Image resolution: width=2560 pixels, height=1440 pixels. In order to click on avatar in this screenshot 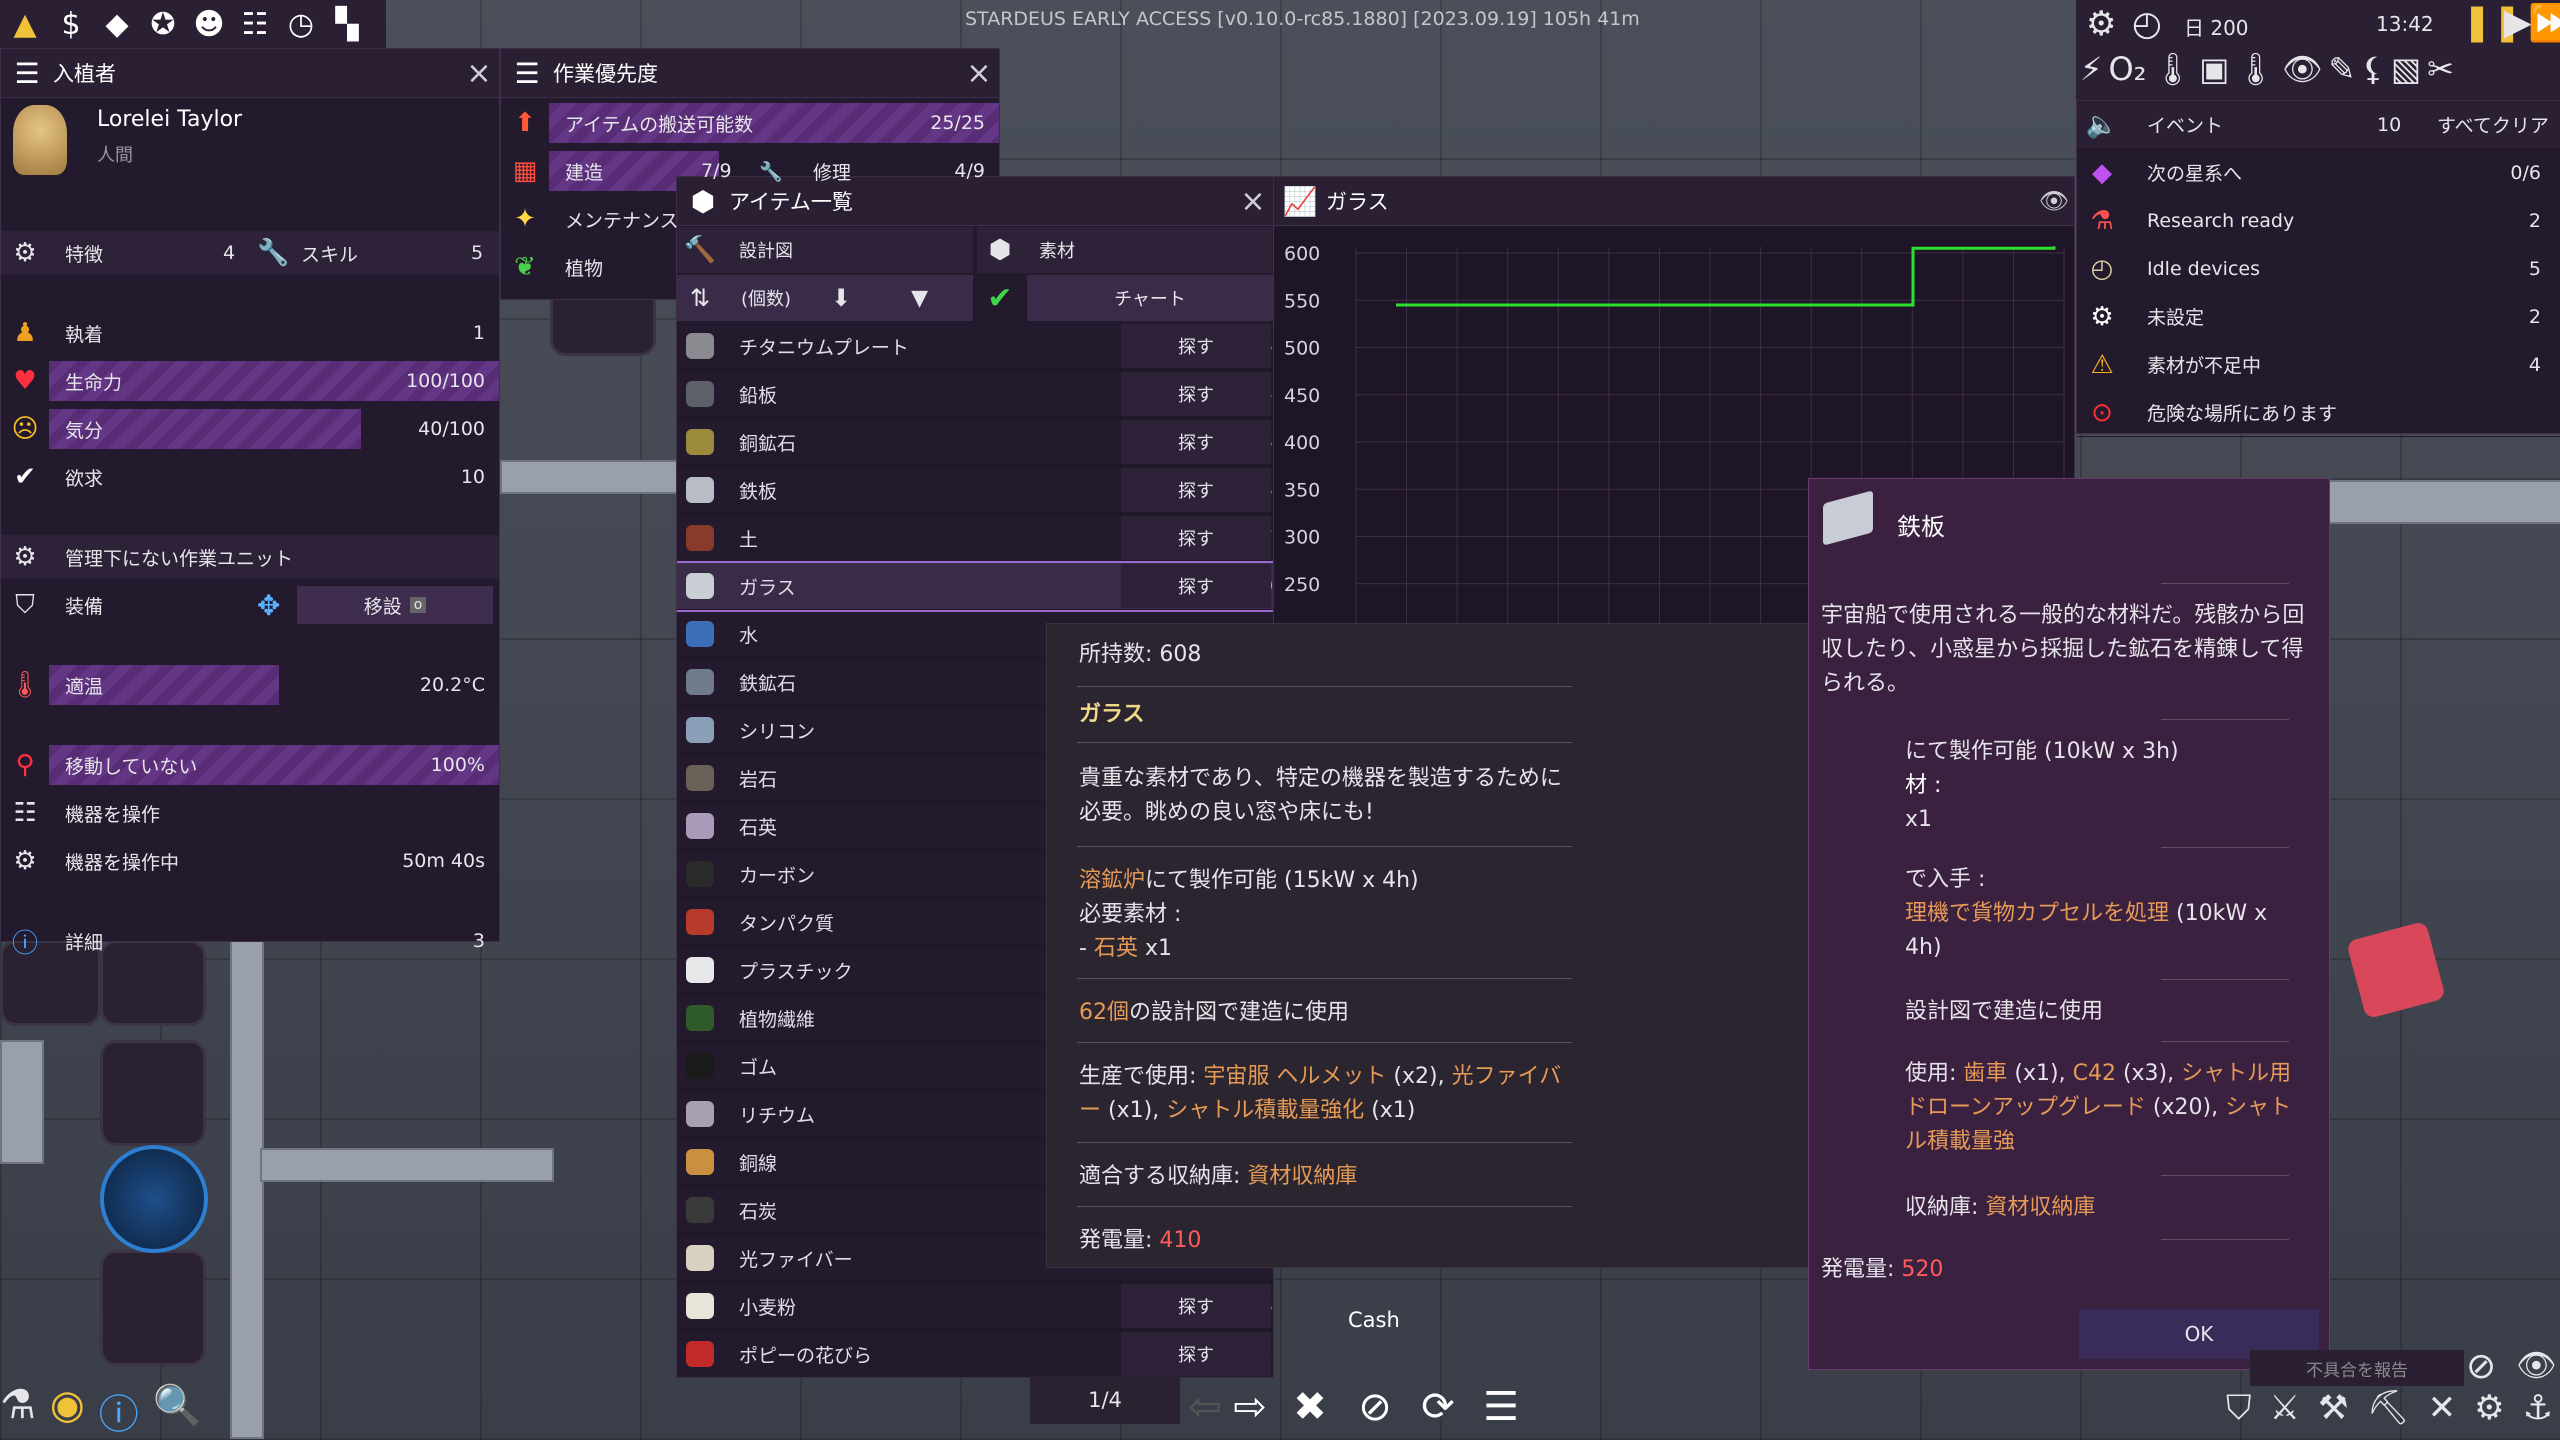, I will do `click(40, 140)`.